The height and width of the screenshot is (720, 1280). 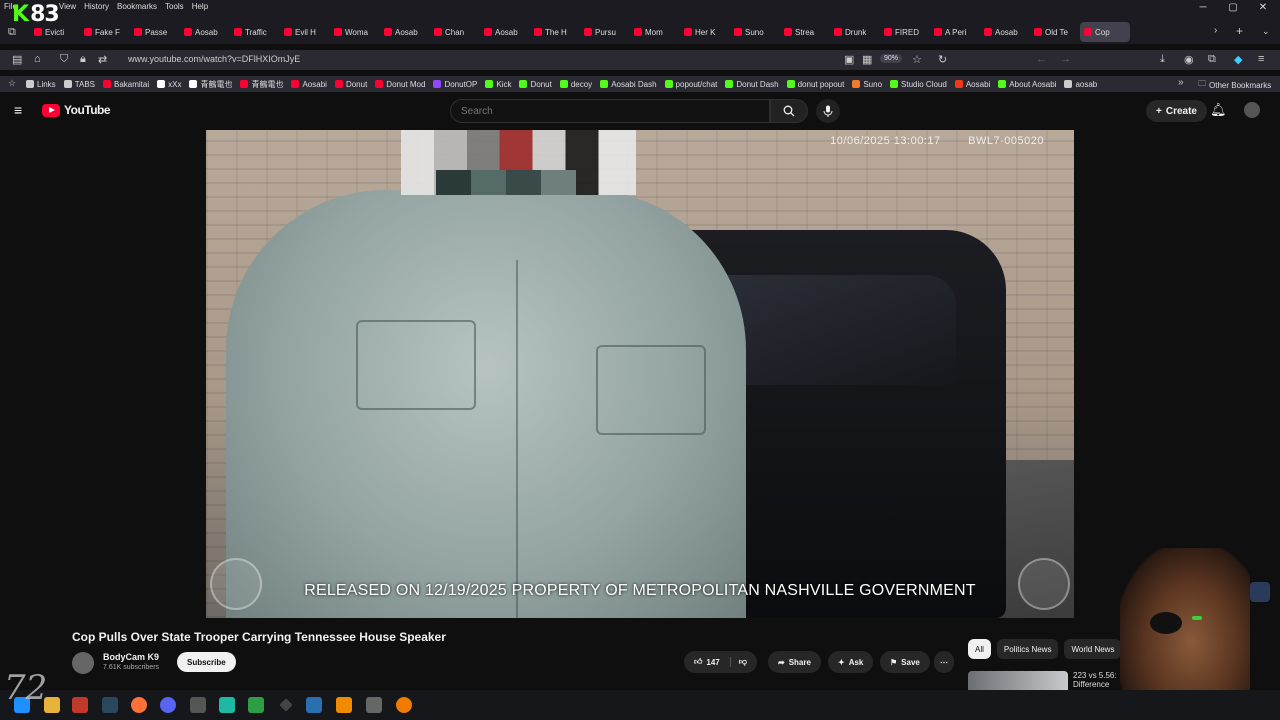 What do you see at coordinates (805, 32) in the screenshot?
I see `browser-tab: Strea` at bounding box center [805, 32].